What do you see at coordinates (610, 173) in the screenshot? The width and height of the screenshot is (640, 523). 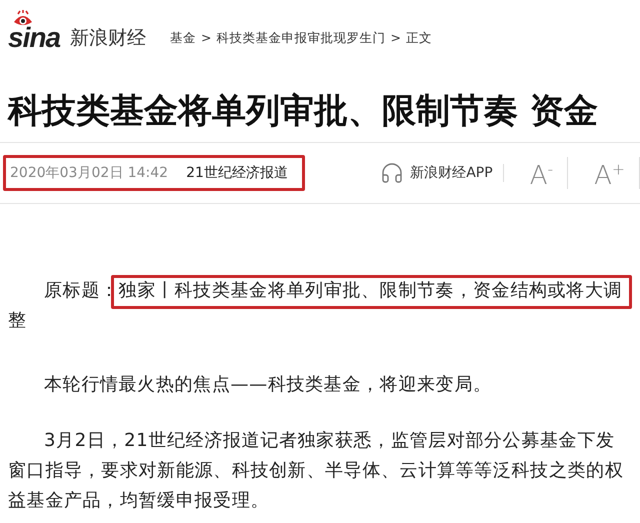 I see `font-increase-button: A$^{+}$` at bounding box center [610, 173].